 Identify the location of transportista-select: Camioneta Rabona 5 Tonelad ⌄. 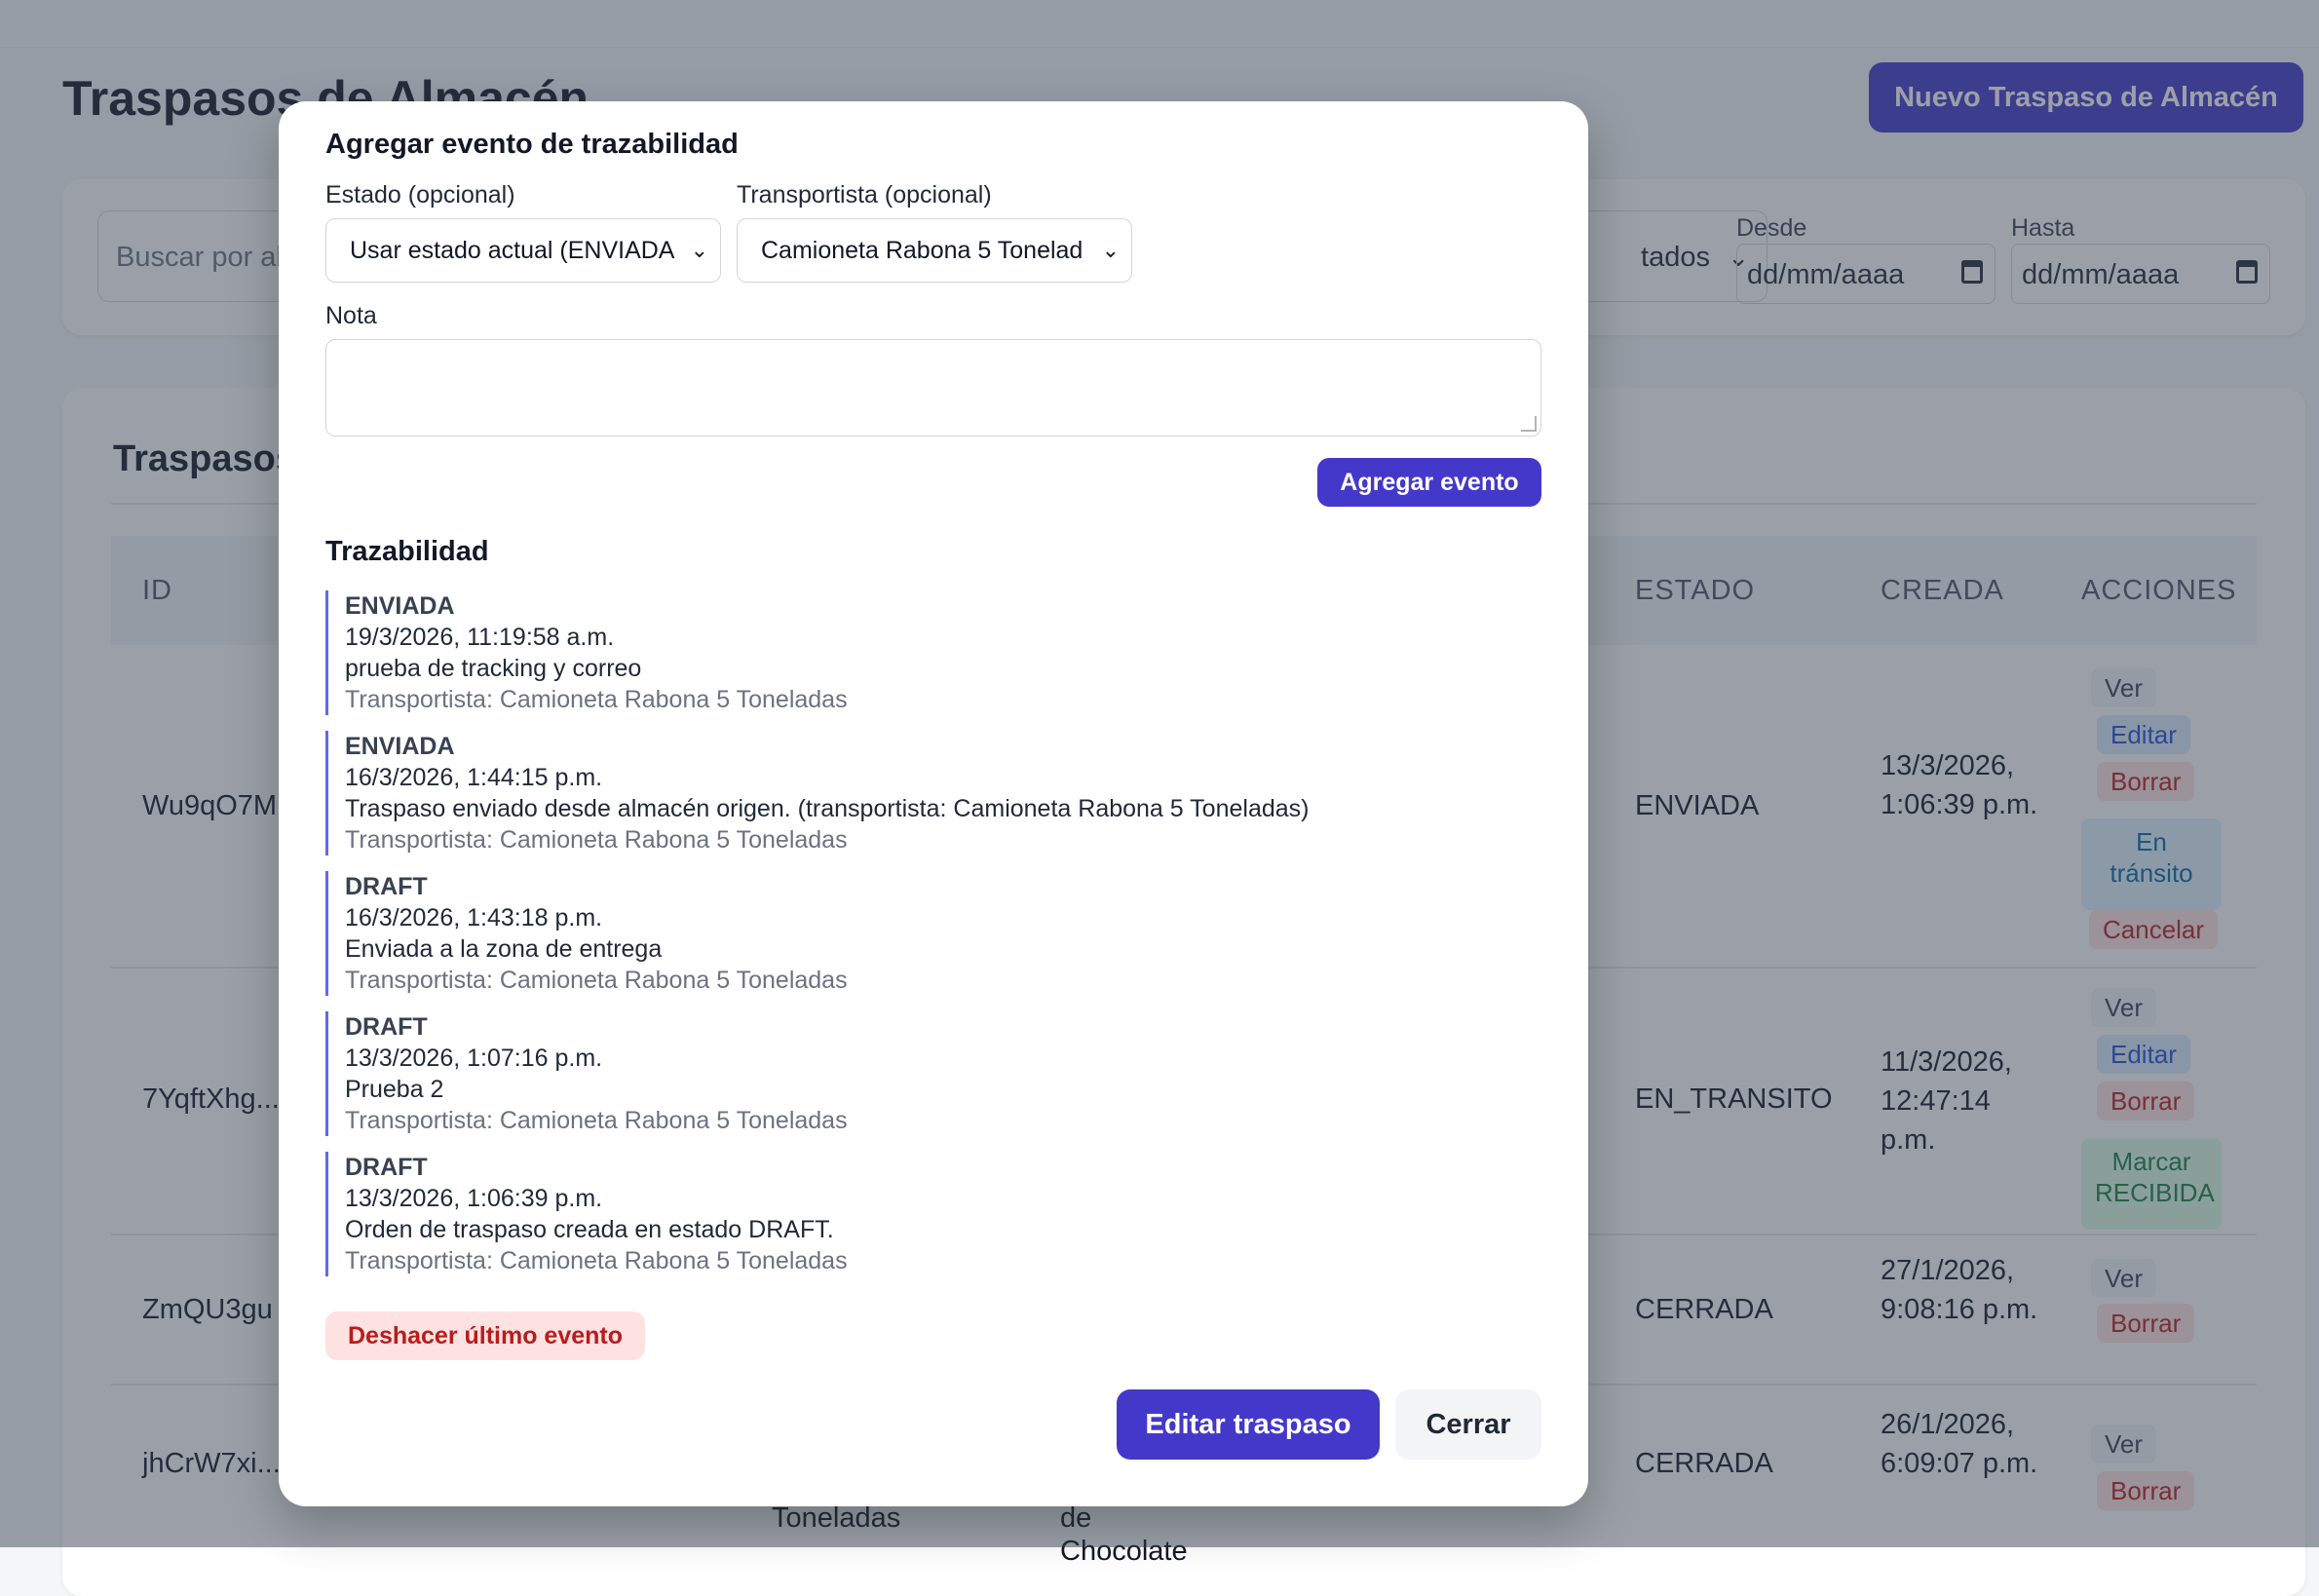
(934, 251).